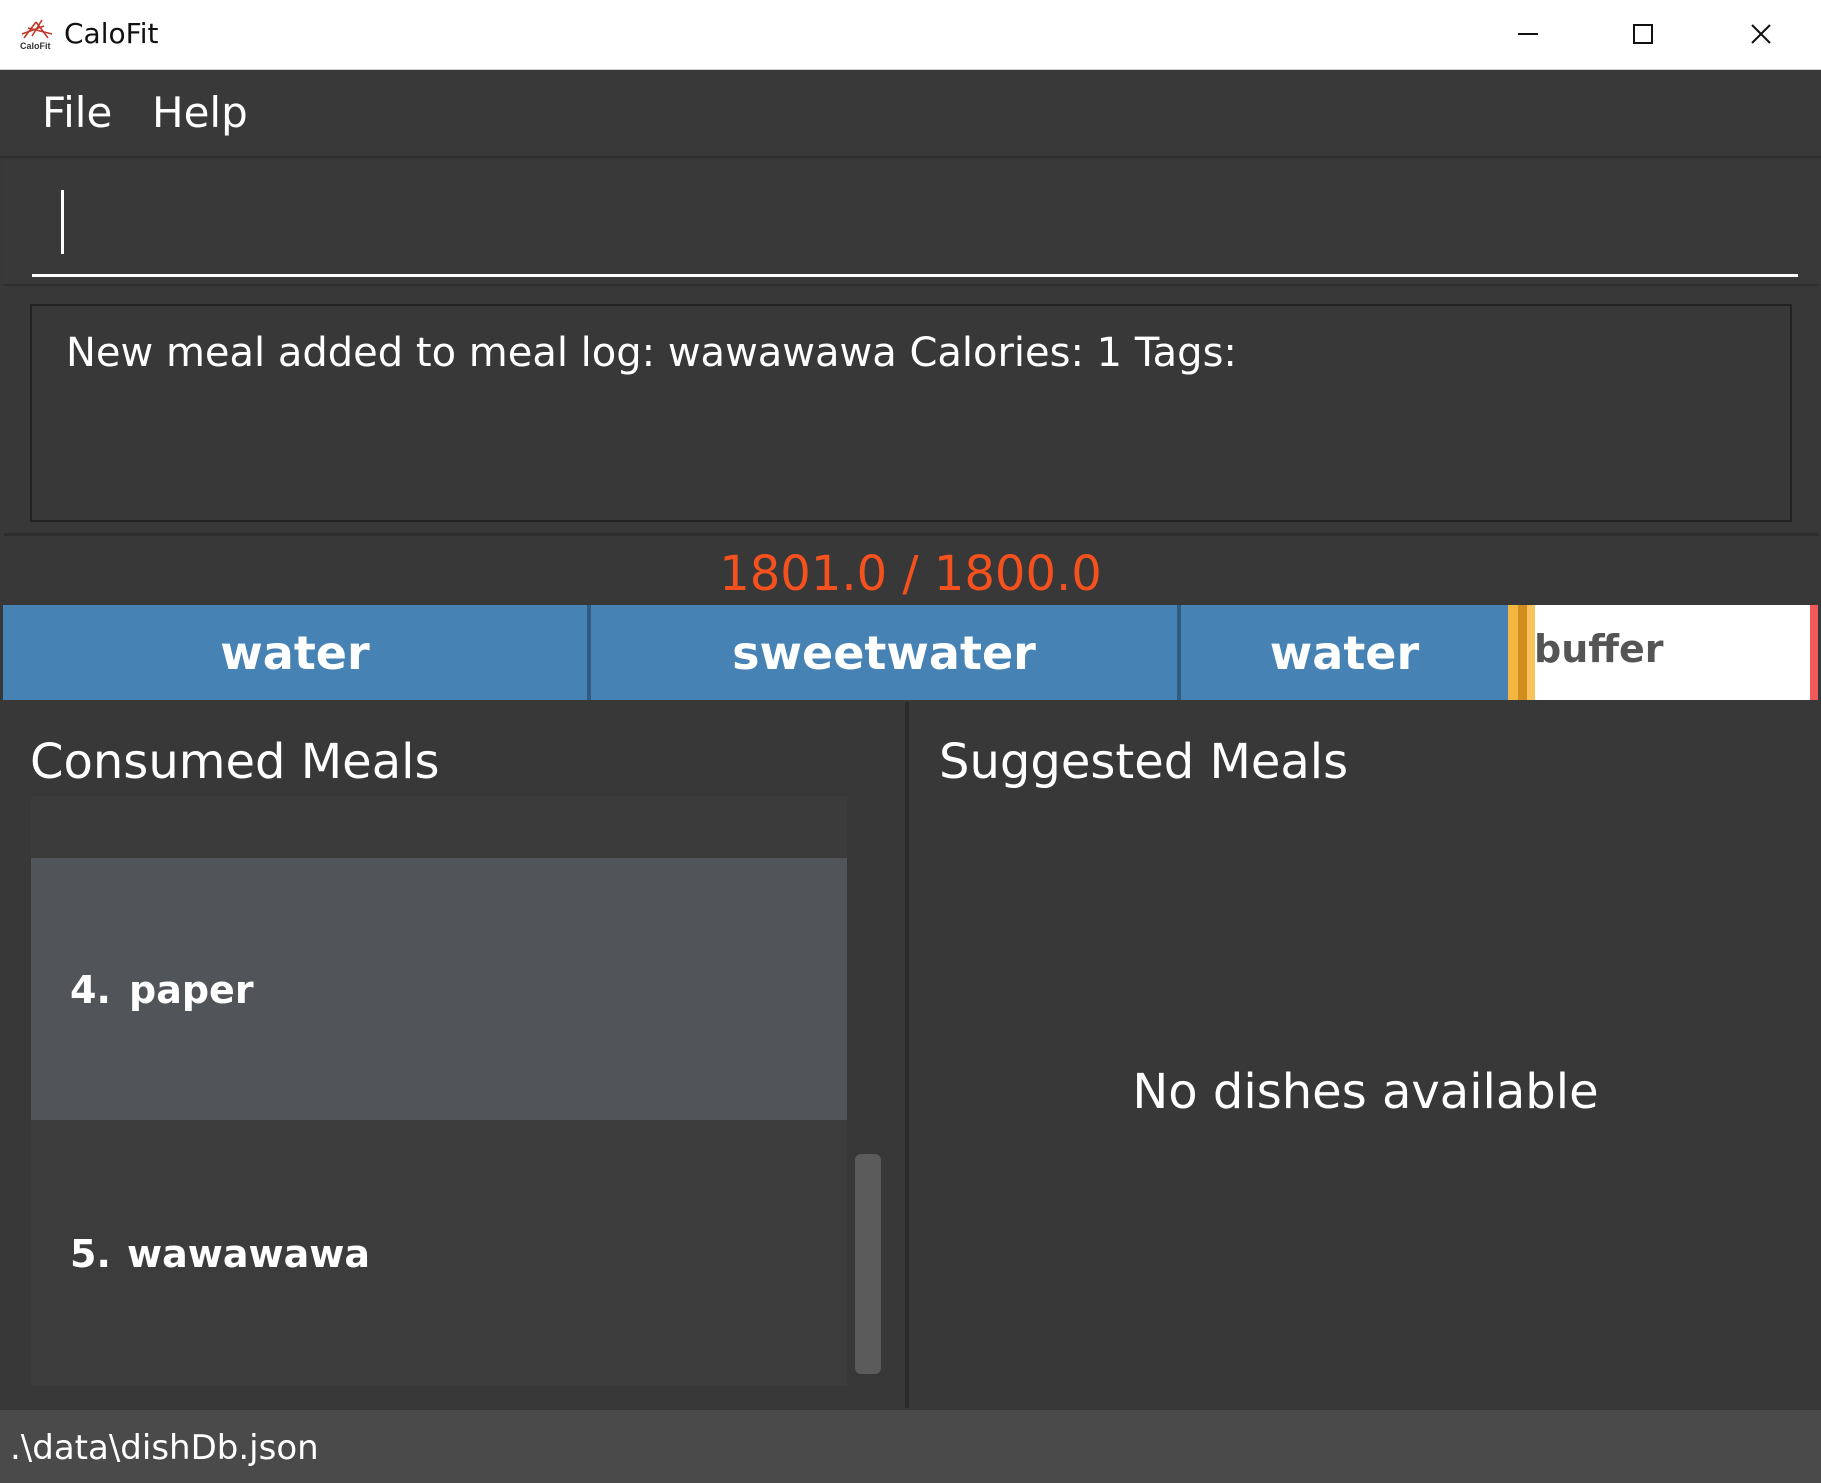 The width and height of the screenshot is (1821, 1483). I want to click on command-input, so click(915, 228).